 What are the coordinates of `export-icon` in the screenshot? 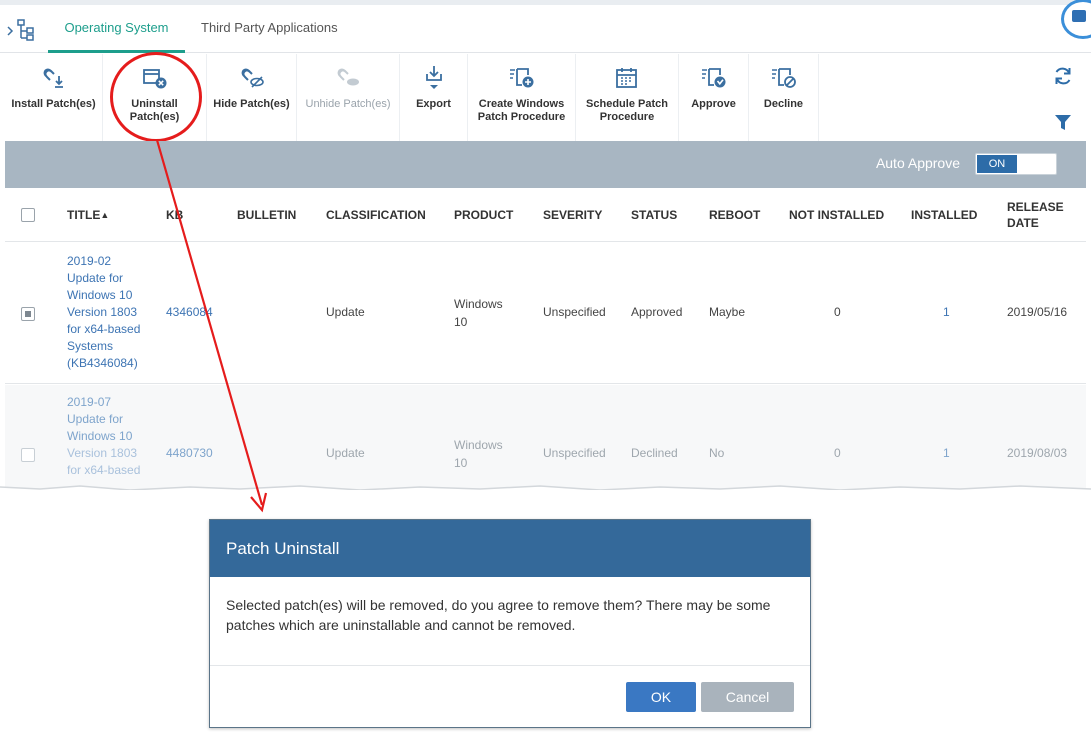 It's located at (434, 78).